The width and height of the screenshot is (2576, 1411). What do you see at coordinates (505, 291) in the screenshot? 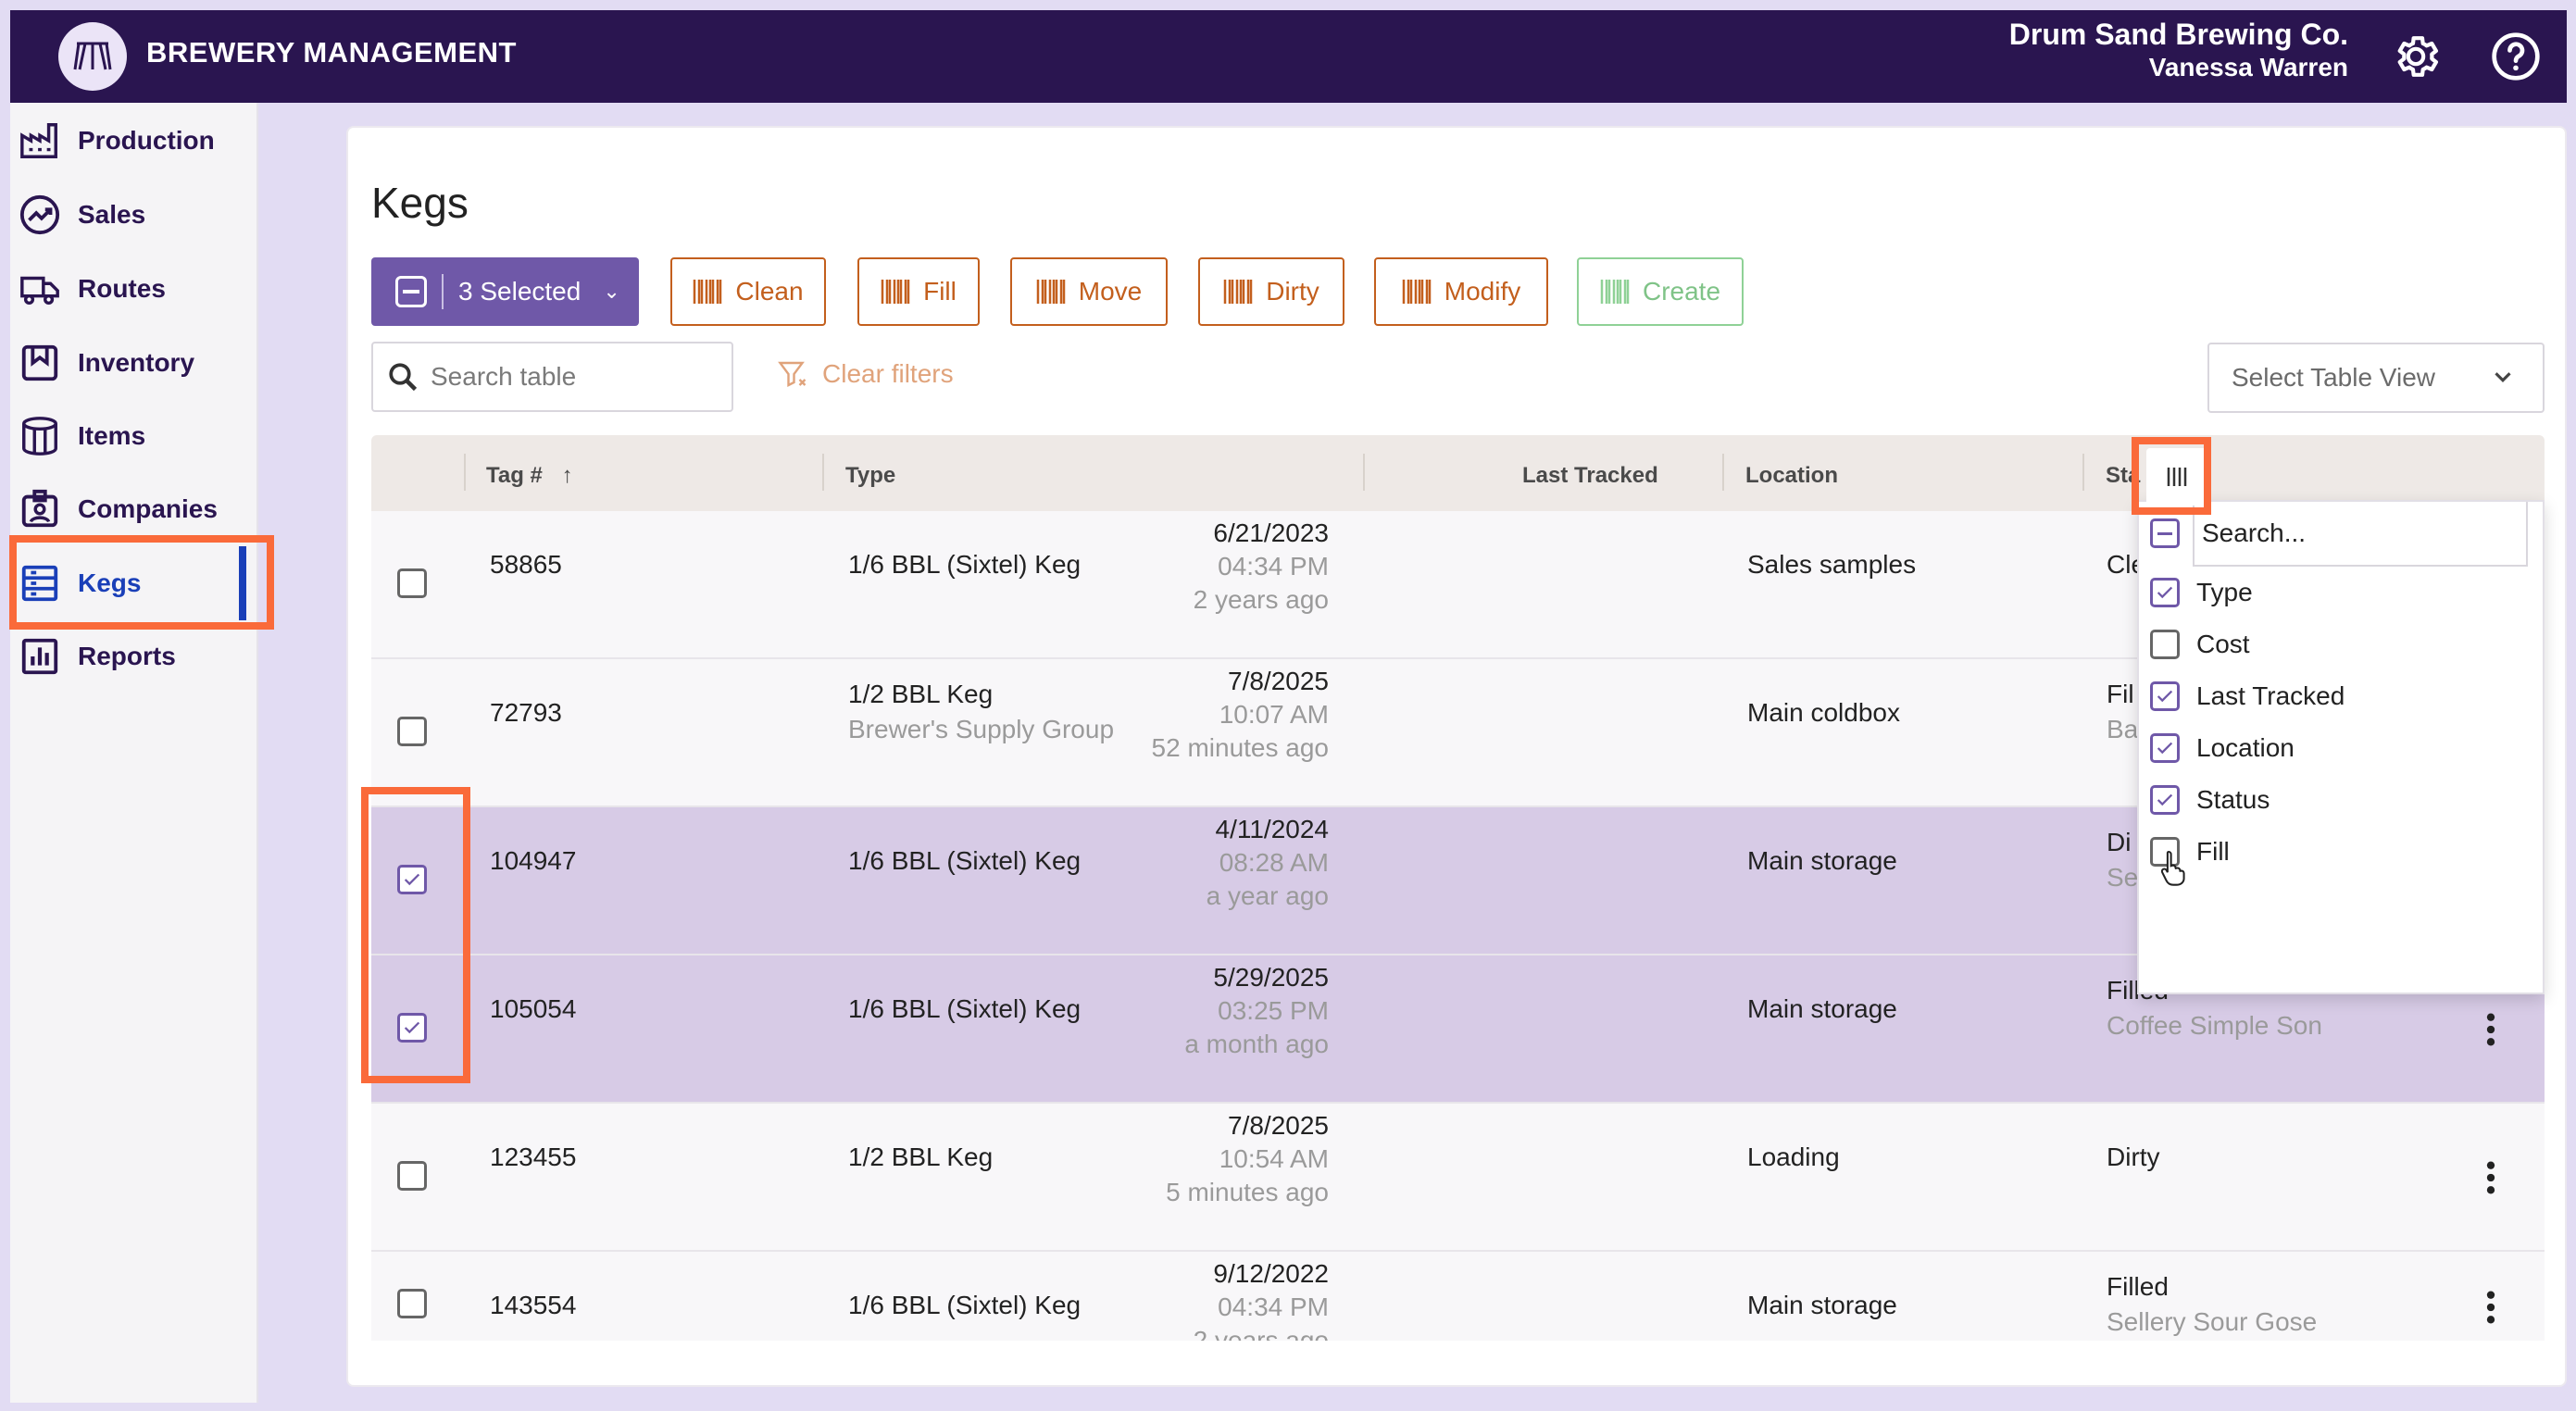
I see `selection-button: 3 Selected ⌄` at bounding box center [505, 291].